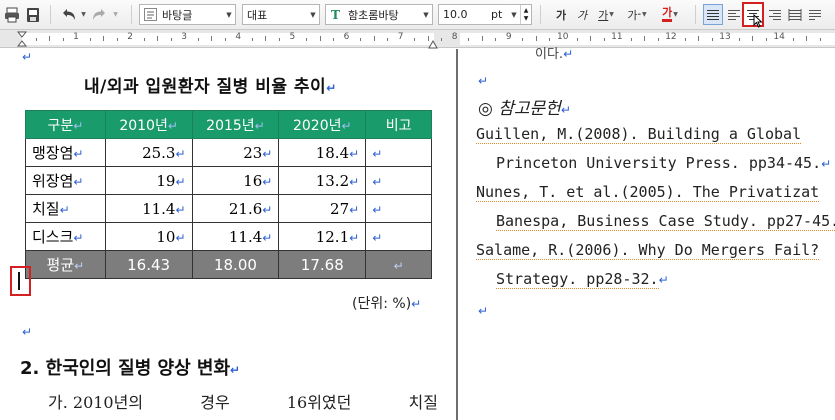  What do you see at coordinates (235, 124) in the screenshot?
I see `table-header-cell: 2015년↵` at bounding box center [235, 124].